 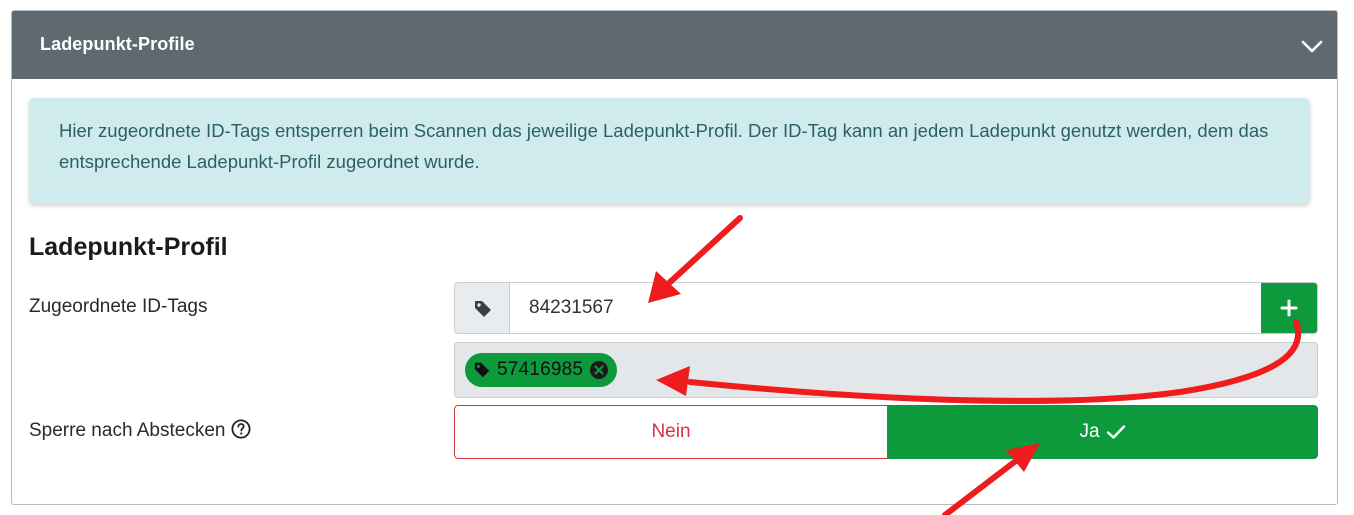 I want to click on card-title: Ladepunkt-Profile, so click(x=117, y=44).